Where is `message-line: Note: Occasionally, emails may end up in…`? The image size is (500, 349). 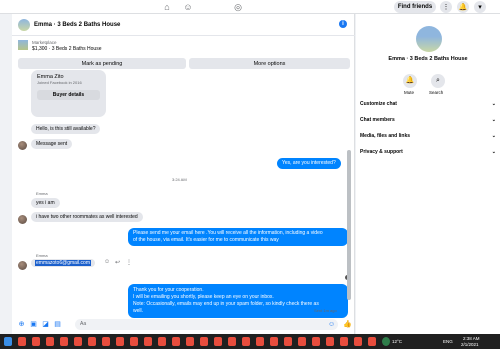
message-line: Note: Occasionally, emails may end up in… is located at coordinates (226, 304).